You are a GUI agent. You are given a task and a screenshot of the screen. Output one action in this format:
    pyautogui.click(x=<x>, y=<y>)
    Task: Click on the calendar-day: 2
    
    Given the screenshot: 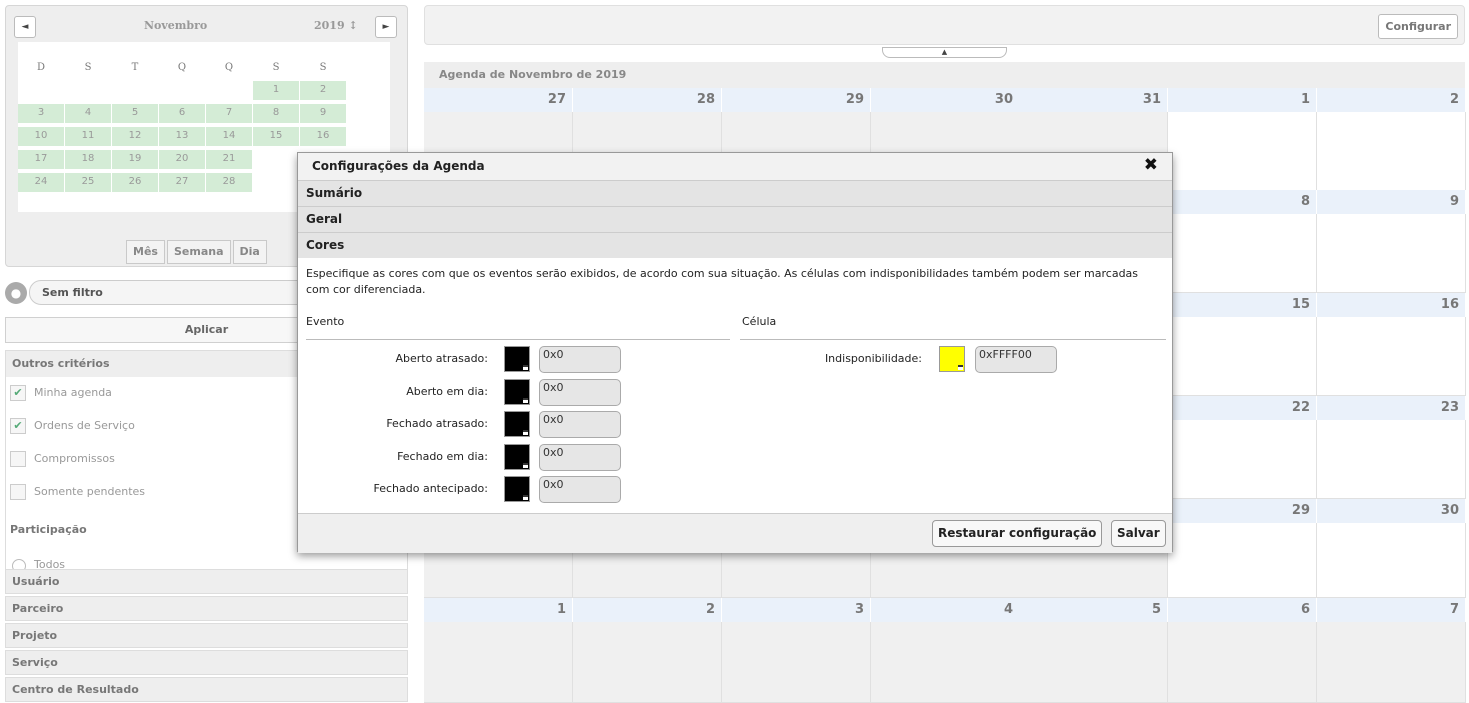 What is the action you would take?
    pyautogui.click(x=323, y=90)
    